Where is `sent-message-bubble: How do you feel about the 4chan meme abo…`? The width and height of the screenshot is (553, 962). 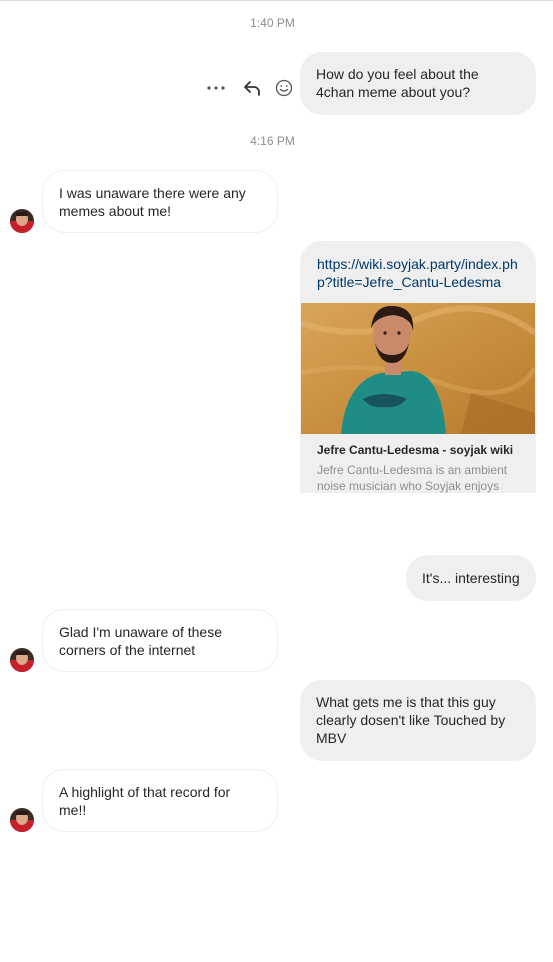 sent-message-bubble: How do you feel about the 4chan meme abo… is located at coordinates (418, 83).